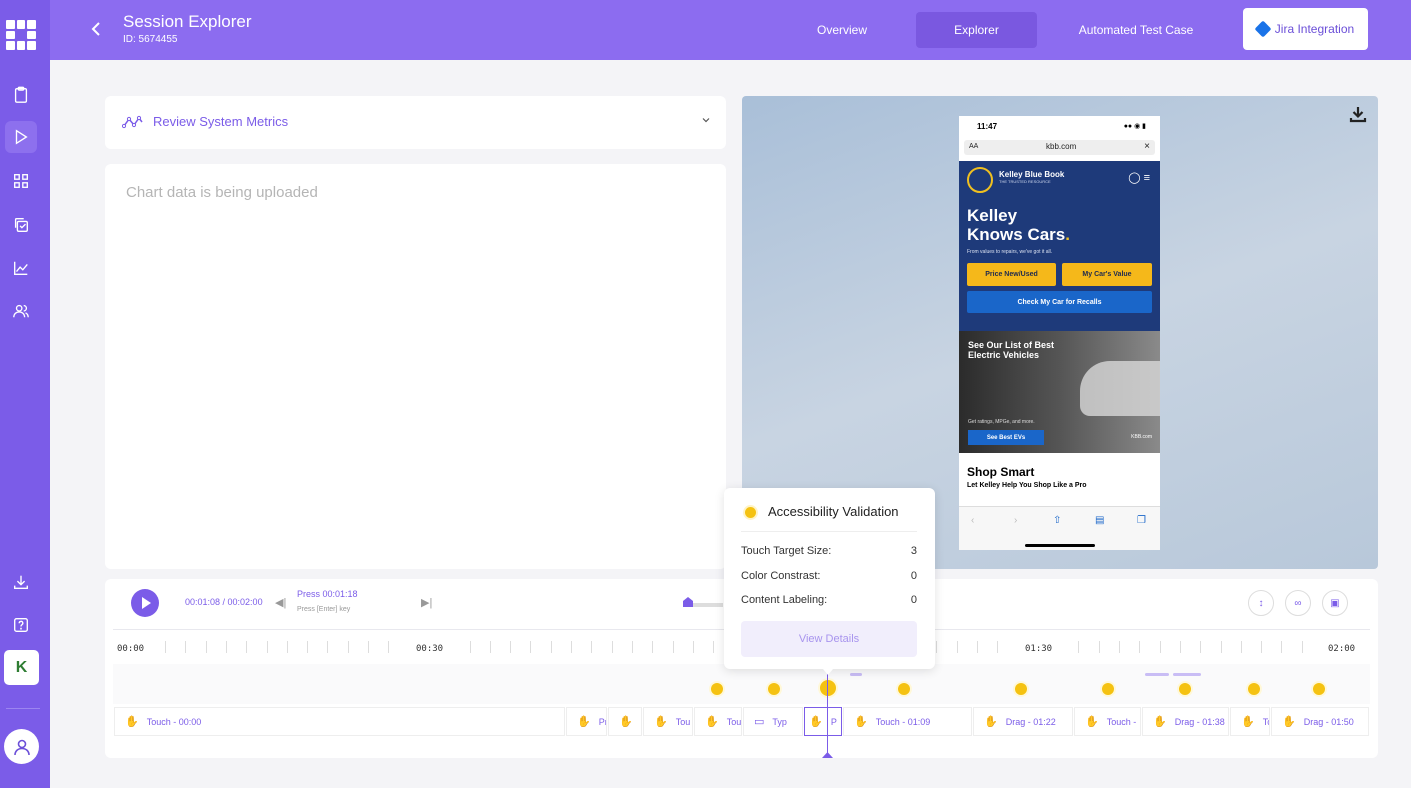 The width and height of the screenshot is (1411, 788). What do you see at coordinates (21, 625) in the screenshot?
I see `help-icon` at bounding box center [21, 625].